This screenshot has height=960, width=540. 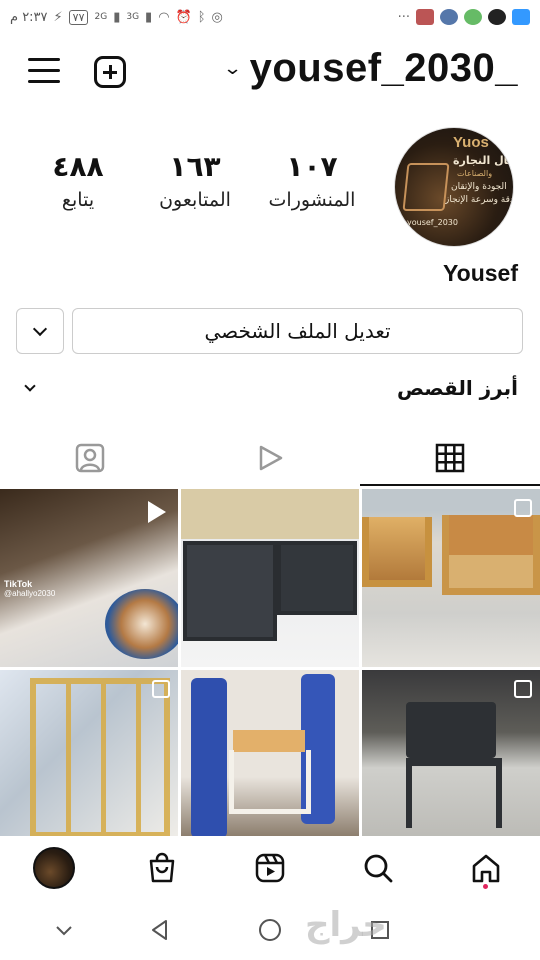 What do you see at coordinates (475, 173) in the screenshot?
I see `avatar-text-line: والصناعات` at bounding box center [475, 173].